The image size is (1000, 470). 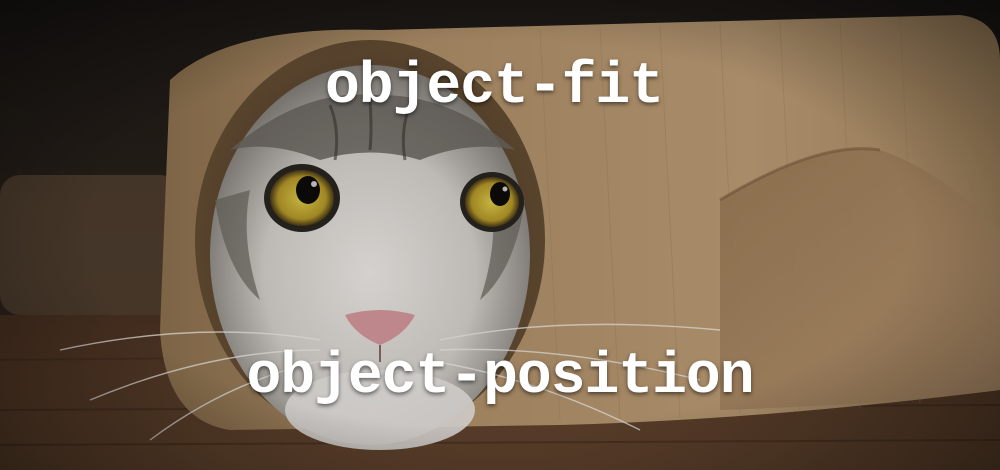 I want to click on caption-object-position: object-position, so click(x=500, y=377).